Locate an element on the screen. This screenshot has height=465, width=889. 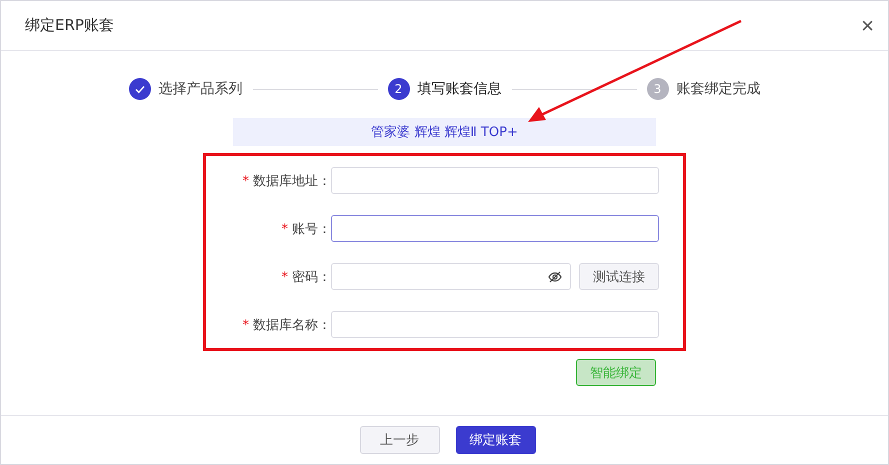
test-connection-button: 测试连接 is located at coordinates (619, 276).